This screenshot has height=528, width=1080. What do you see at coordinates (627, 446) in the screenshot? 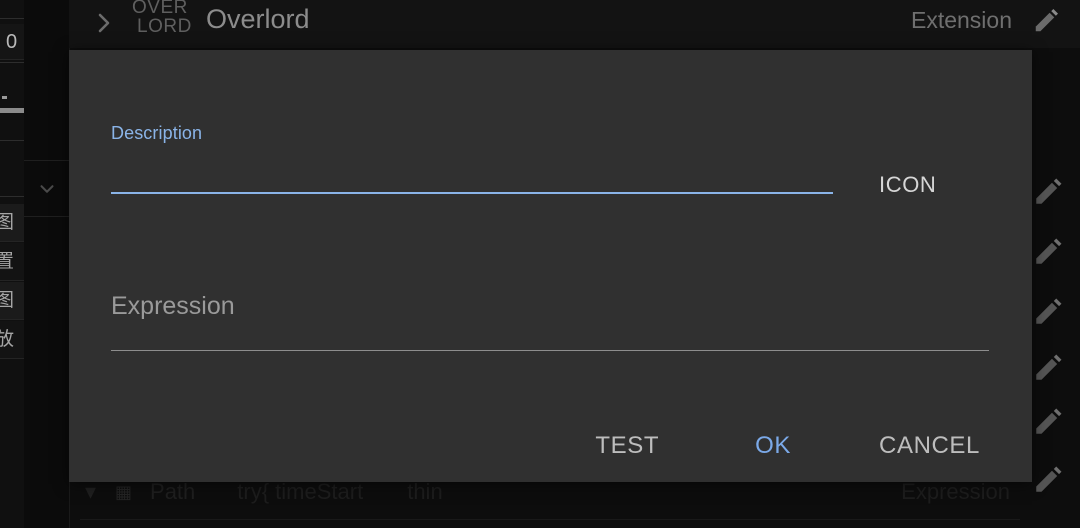
I see `test-button: TEST` at bounding box center [627, 446].